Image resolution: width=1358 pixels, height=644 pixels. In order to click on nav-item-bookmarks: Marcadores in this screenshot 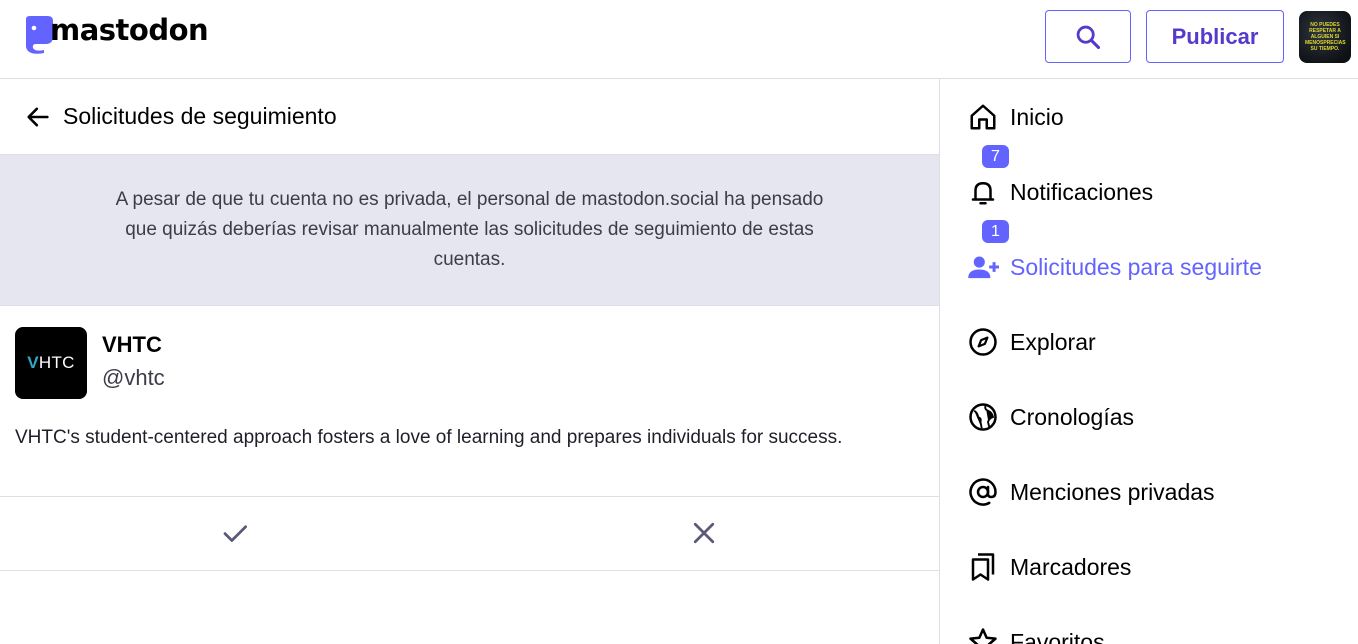, I will do `click(1049, 567)`.